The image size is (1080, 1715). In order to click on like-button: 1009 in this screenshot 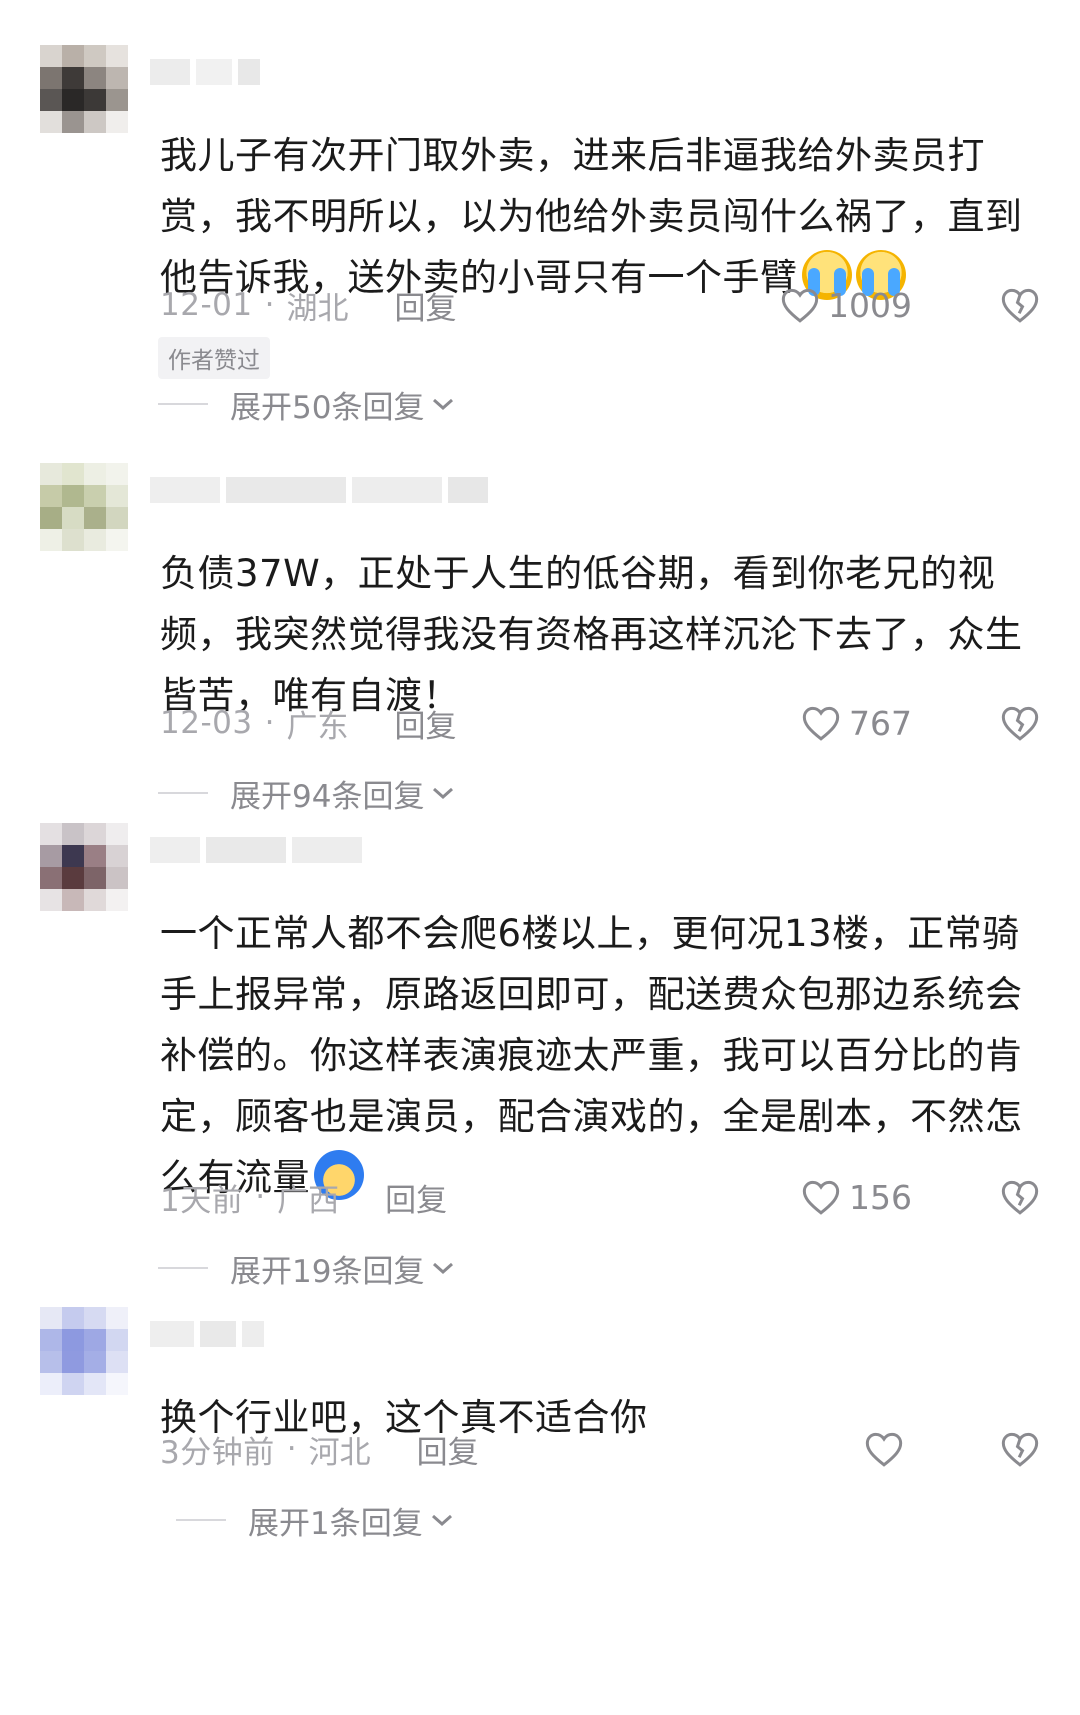, I will do `click(846, 305)`.